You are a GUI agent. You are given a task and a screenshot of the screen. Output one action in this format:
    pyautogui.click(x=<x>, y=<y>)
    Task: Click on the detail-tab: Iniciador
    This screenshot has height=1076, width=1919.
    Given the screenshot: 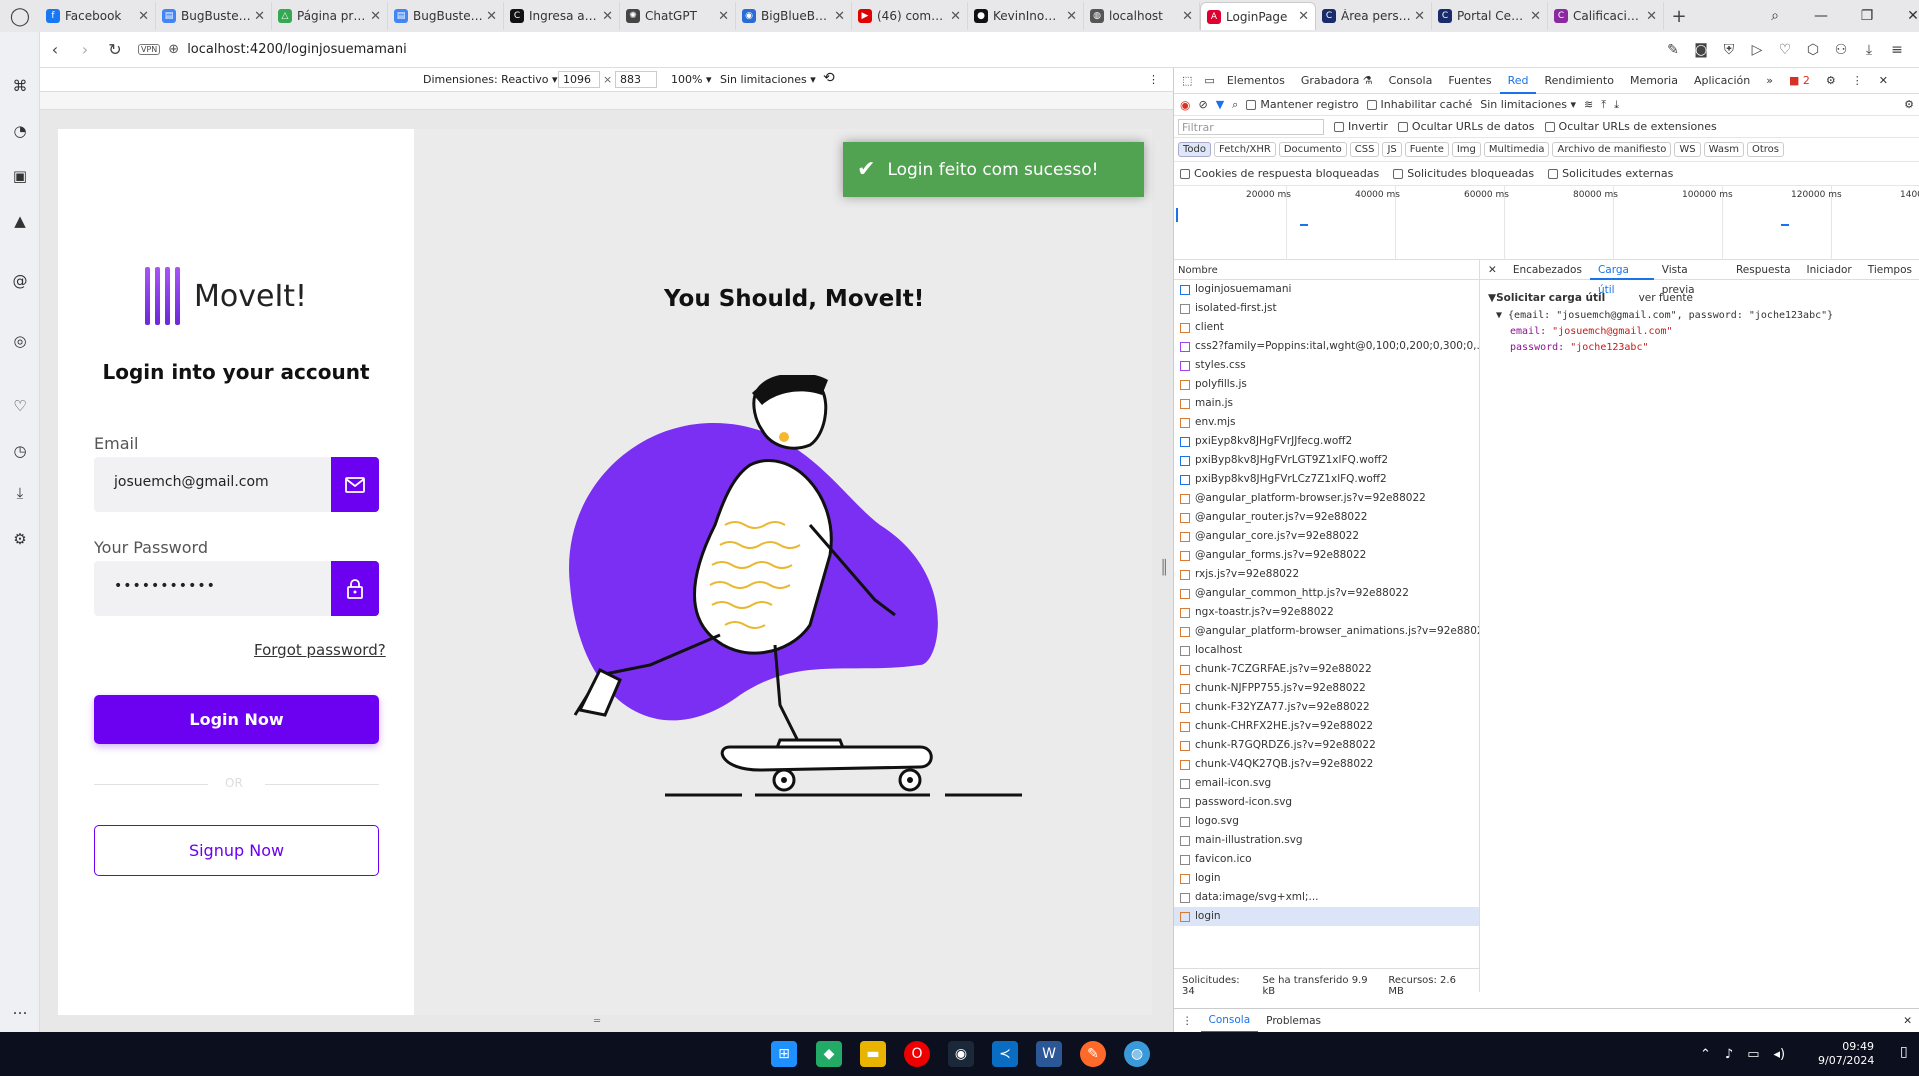 What is the action you would take?
    pyautogui.click(x=1829, y=270)
    